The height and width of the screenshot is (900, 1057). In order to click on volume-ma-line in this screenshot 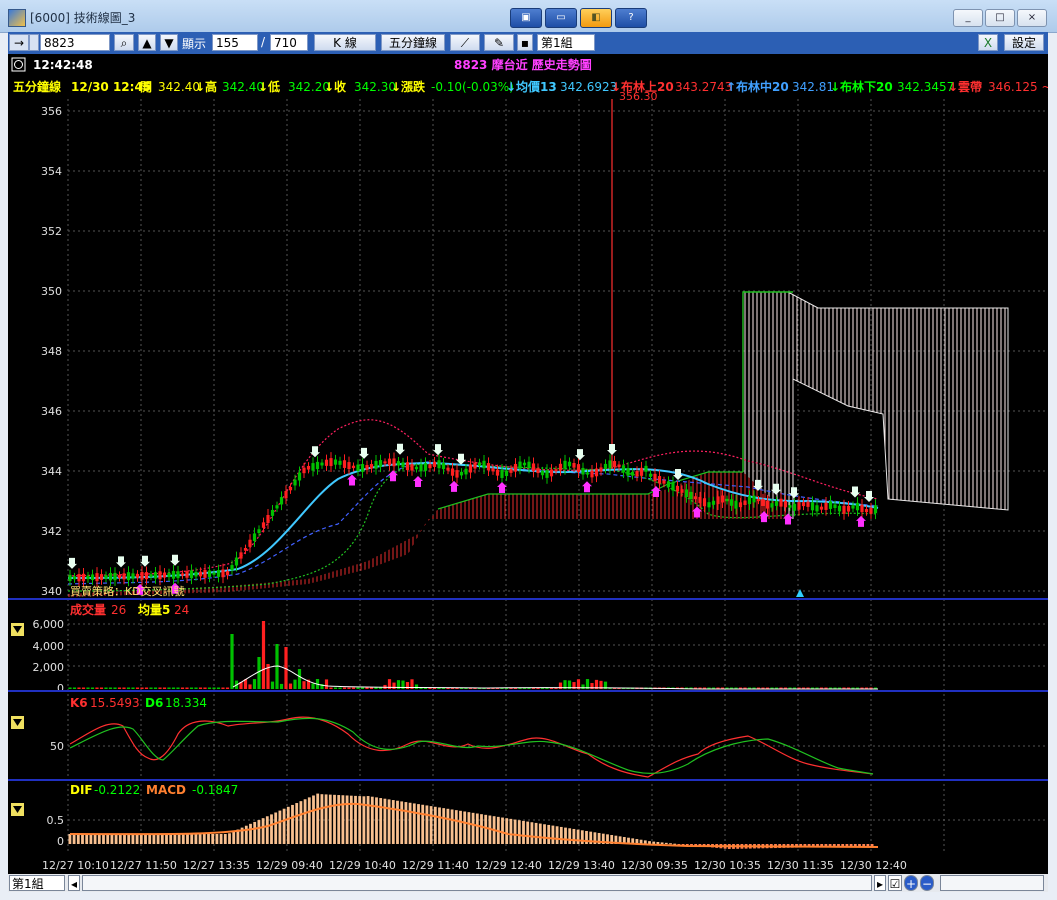, I will do `click(555, 677)`.